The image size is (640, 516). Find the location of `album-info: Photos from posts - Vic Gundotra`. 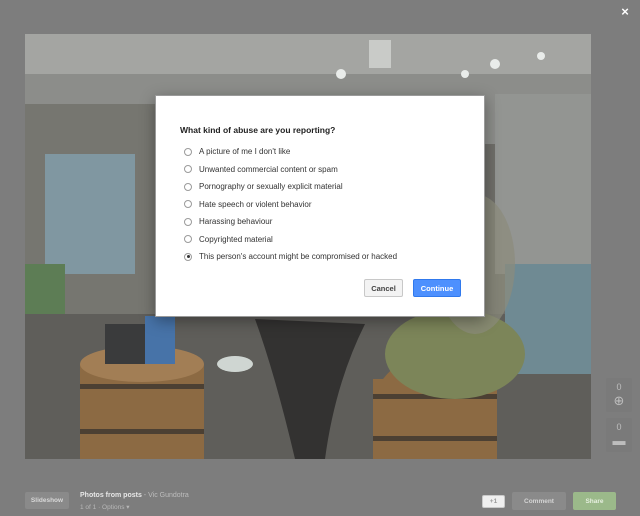

album-info: Photos from posts - Vic Gundotra is located at coordinates (134, 495).